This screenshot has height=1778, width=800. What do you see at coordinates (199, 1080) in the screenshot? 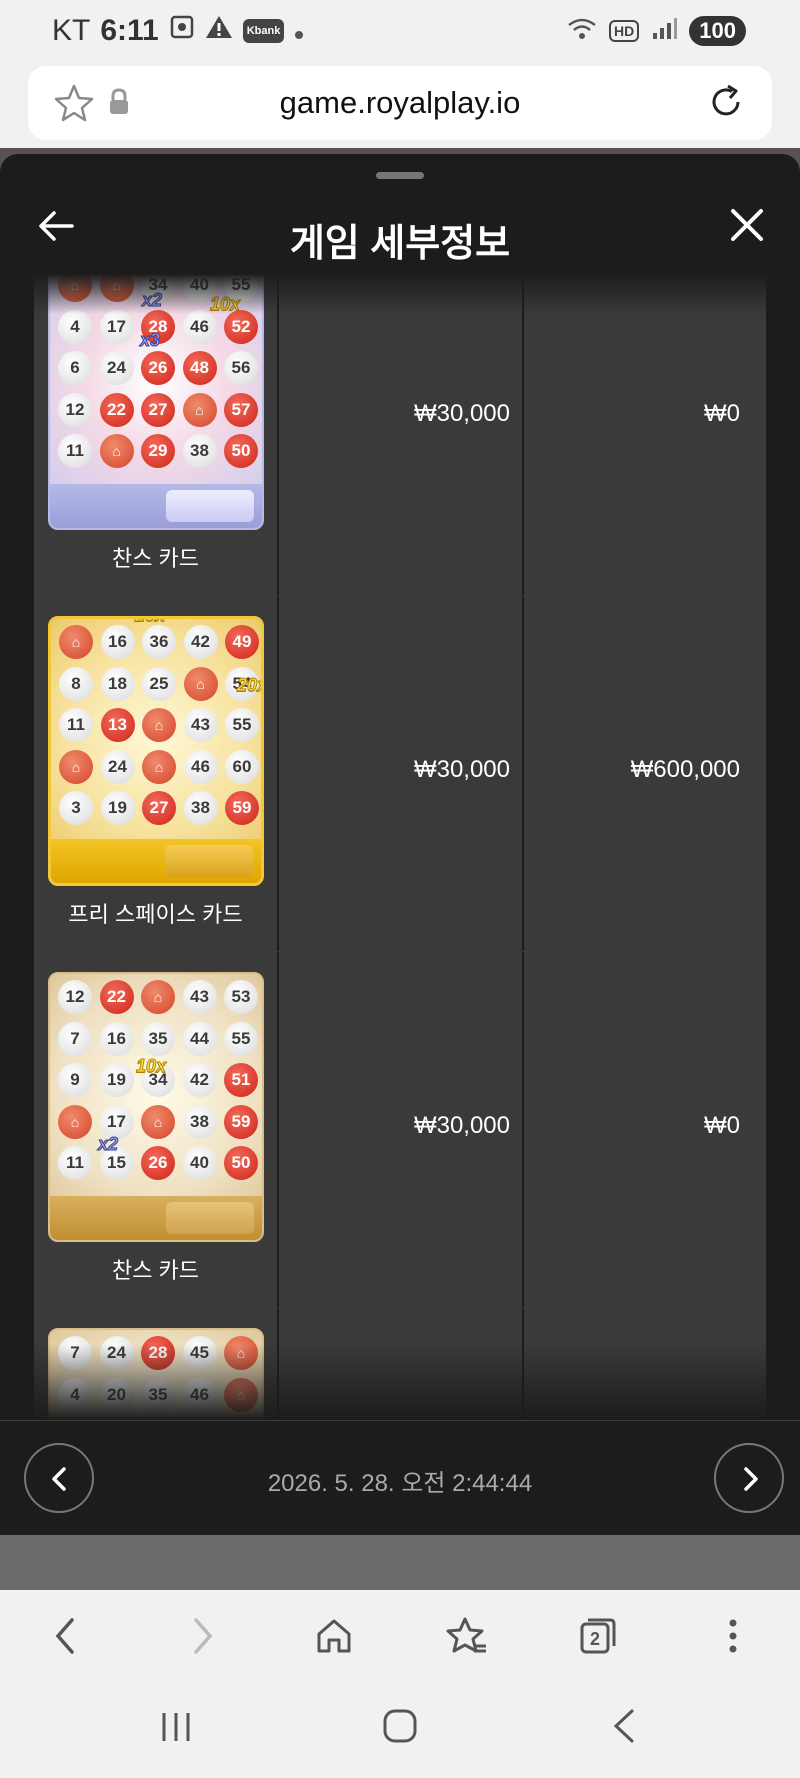
I see `bingo-ball: 42` at bounding box center [199, 1080].